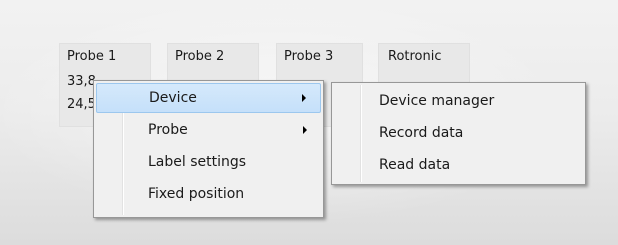 The width and height of the screenshot is (618, 245). What do you see at coordinates (173, 98) in the screenshot?
I see `menu-item-label: Device` at bounding box center [173, 98].